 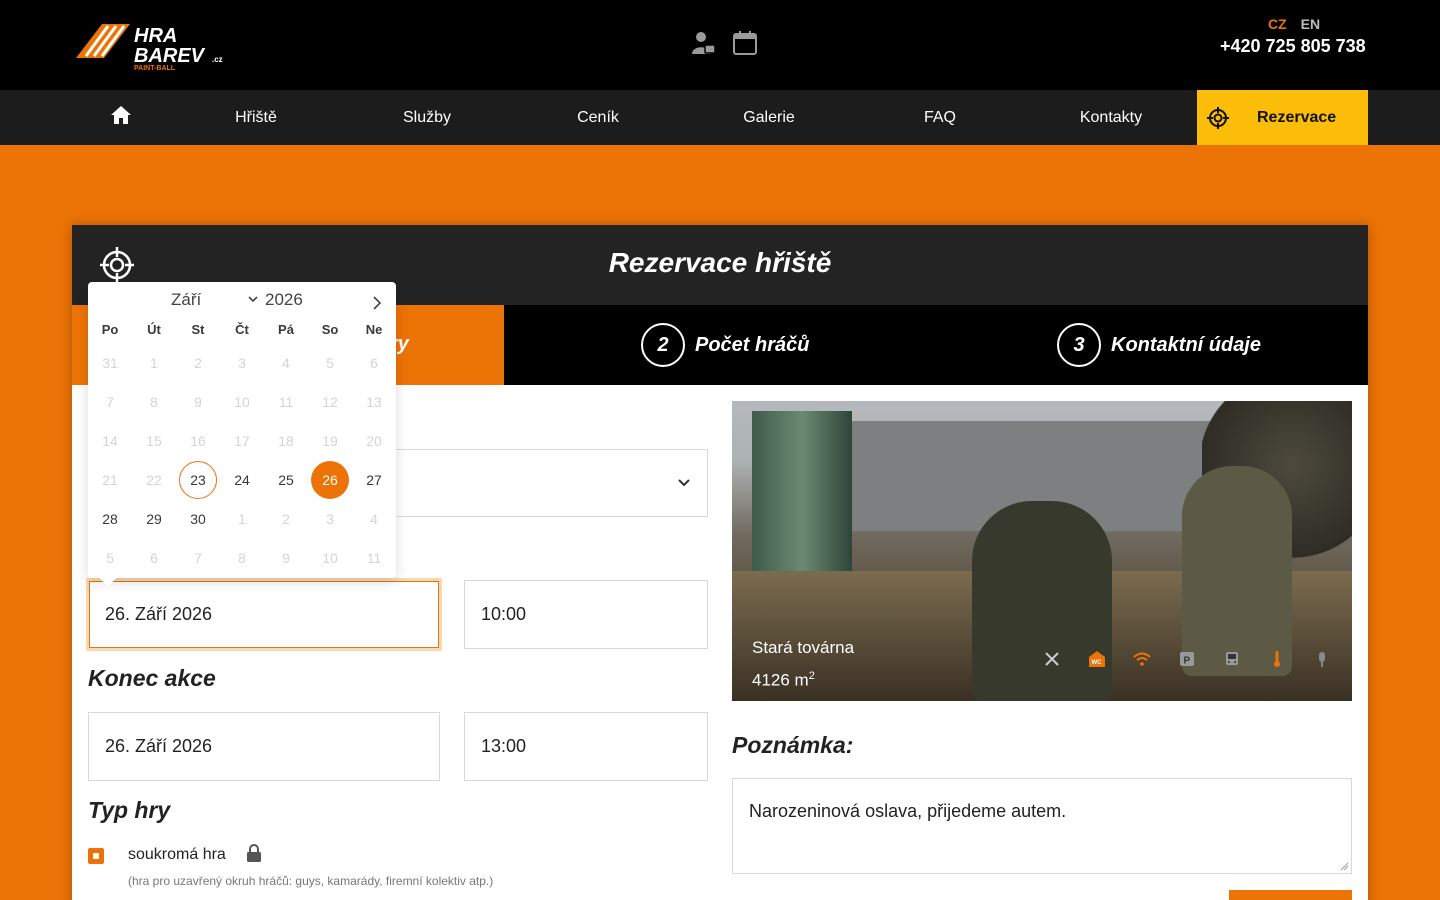 I want to click on calendar-day: 18, so click(x=286, y=441).